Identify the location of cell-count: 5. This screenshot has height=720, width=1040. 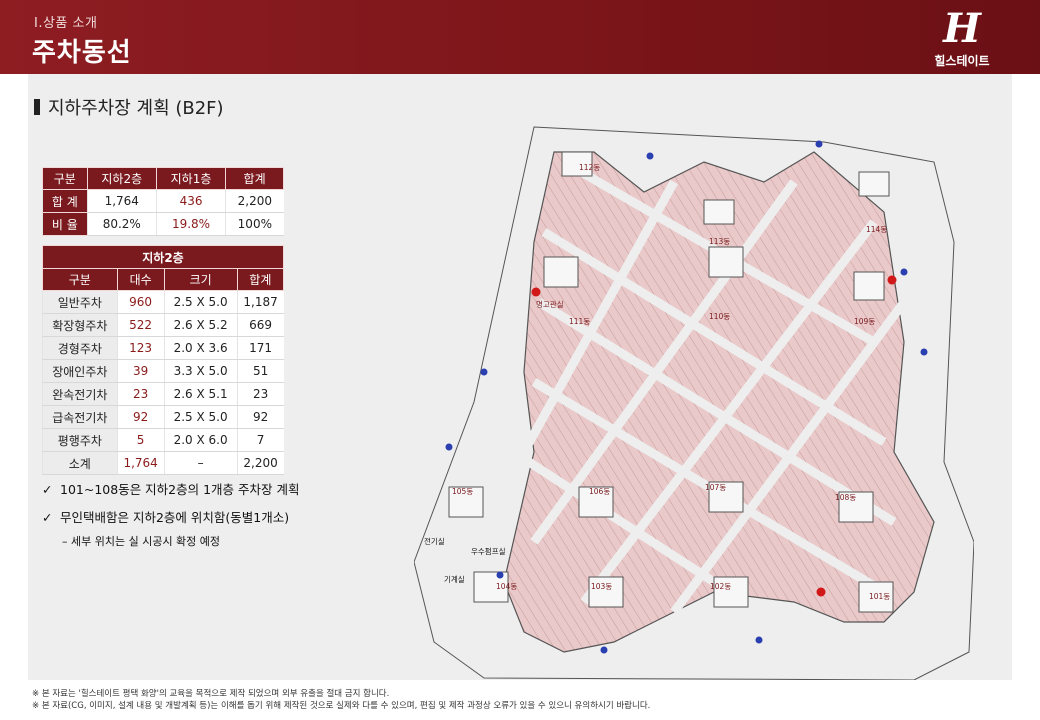
(140, 440).